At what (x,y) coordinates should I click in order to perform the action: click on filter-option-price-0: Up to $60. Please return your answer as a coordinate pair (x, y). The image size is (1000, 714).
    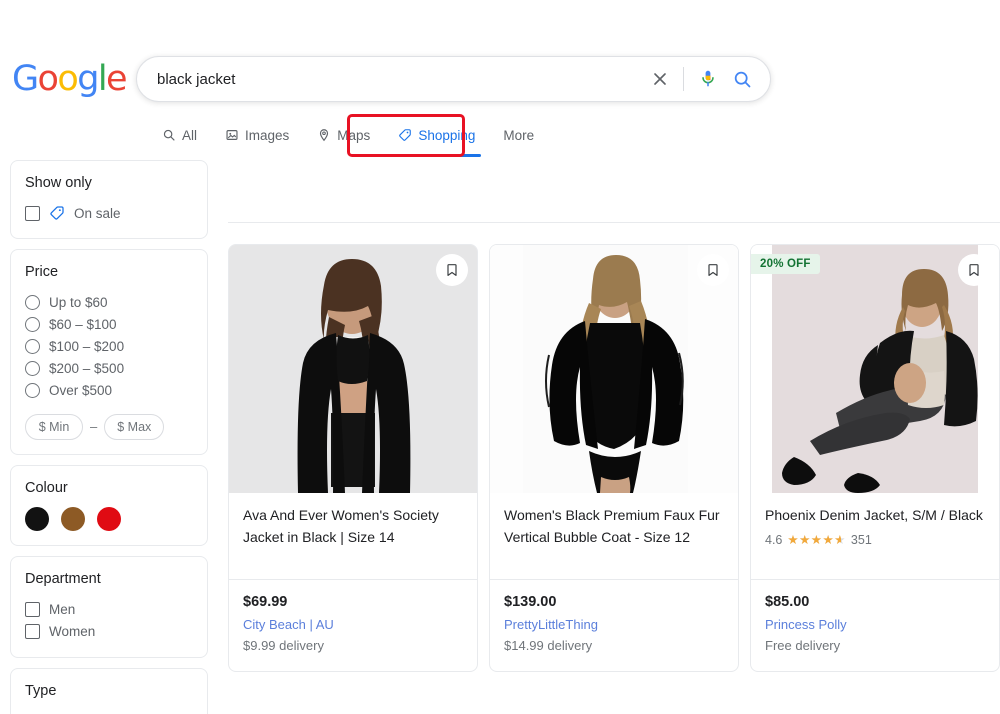
    Looking at the image, I should click on (108, 303).